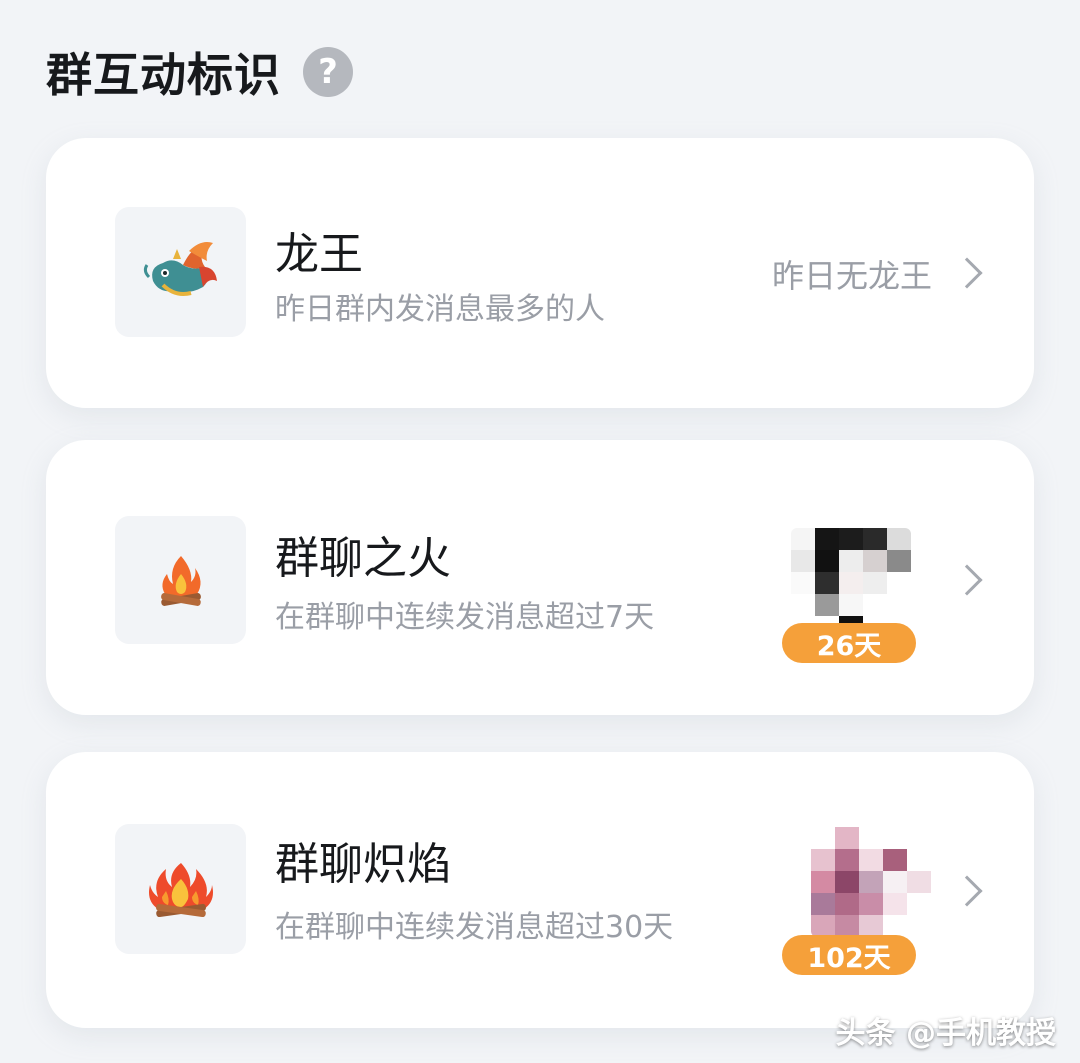 The height and width of the screenshot is (1063, 1080). Describe the element at coordinates (474, 927) in the screenshot. I see `item-description: 在群聊中连续发消息超过30天` at that location.